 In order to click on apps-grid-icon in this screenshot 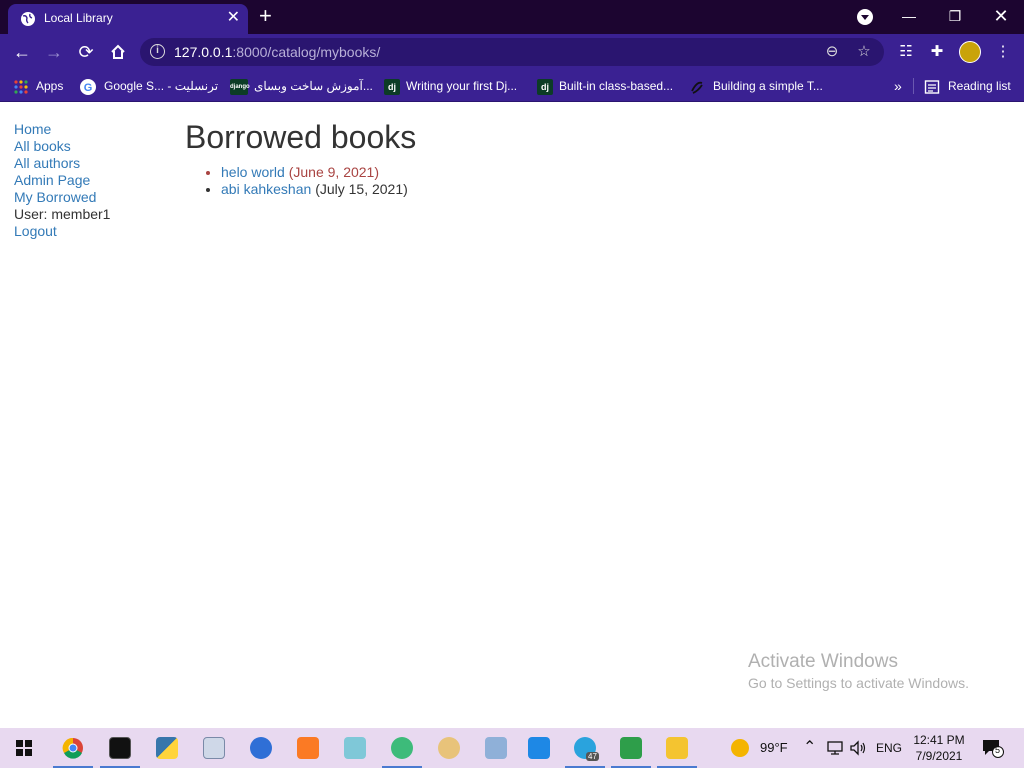, I will do `click(21, 87)`.